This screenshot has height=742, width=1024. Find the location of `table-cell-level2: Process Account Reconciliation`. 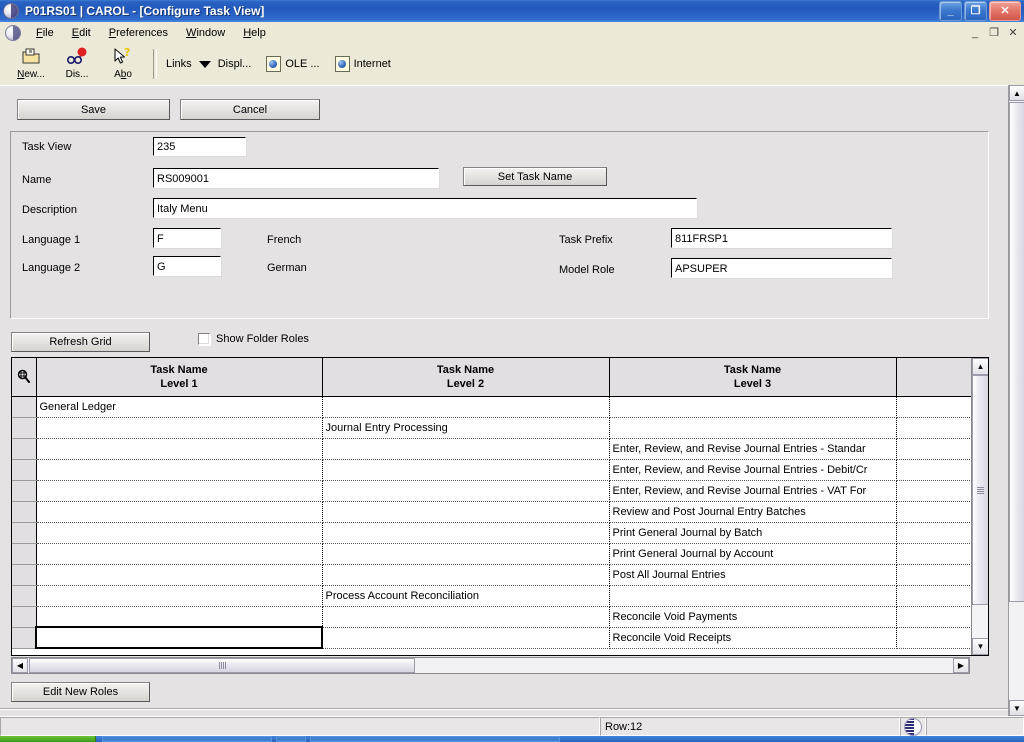

table-cell-level2: Process Account Reconciliation is located at coordinates (466, 596).